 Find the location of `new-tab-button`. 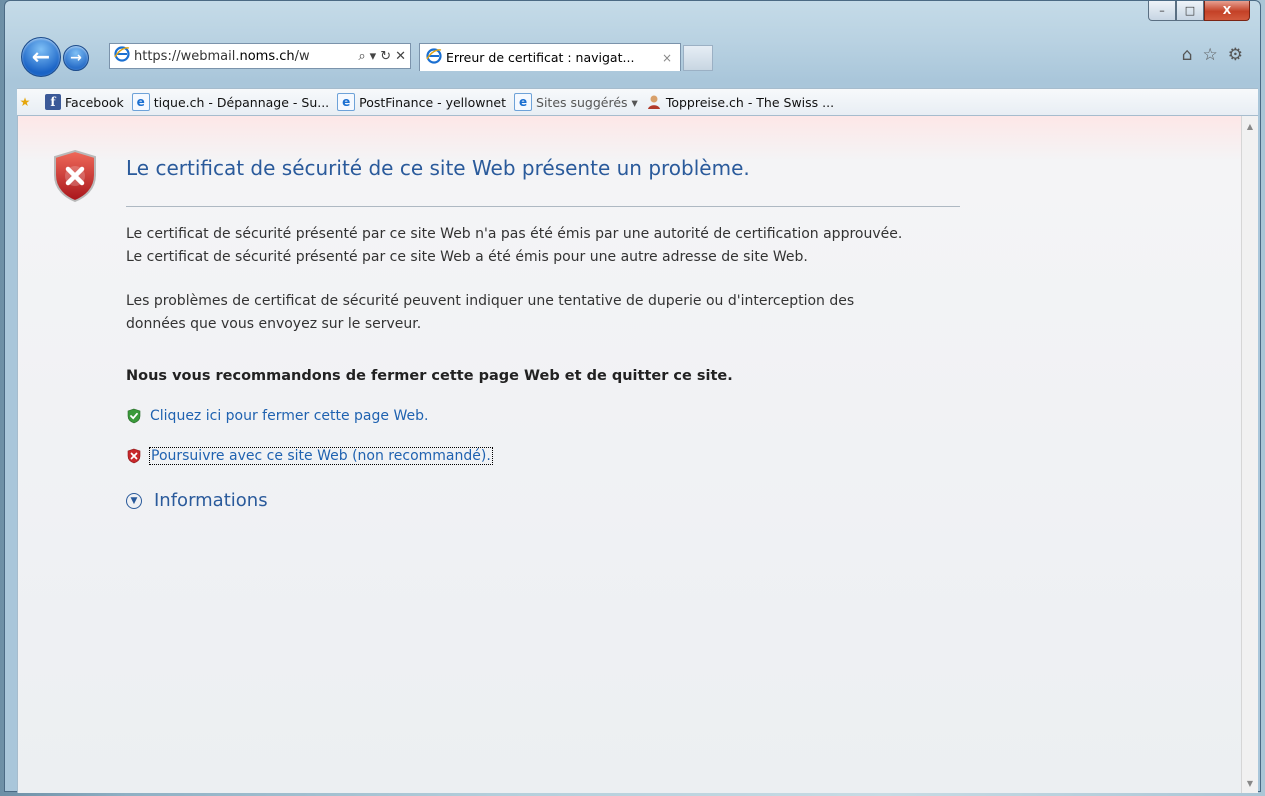

new-tab-button is located at coordinates (698, 58).